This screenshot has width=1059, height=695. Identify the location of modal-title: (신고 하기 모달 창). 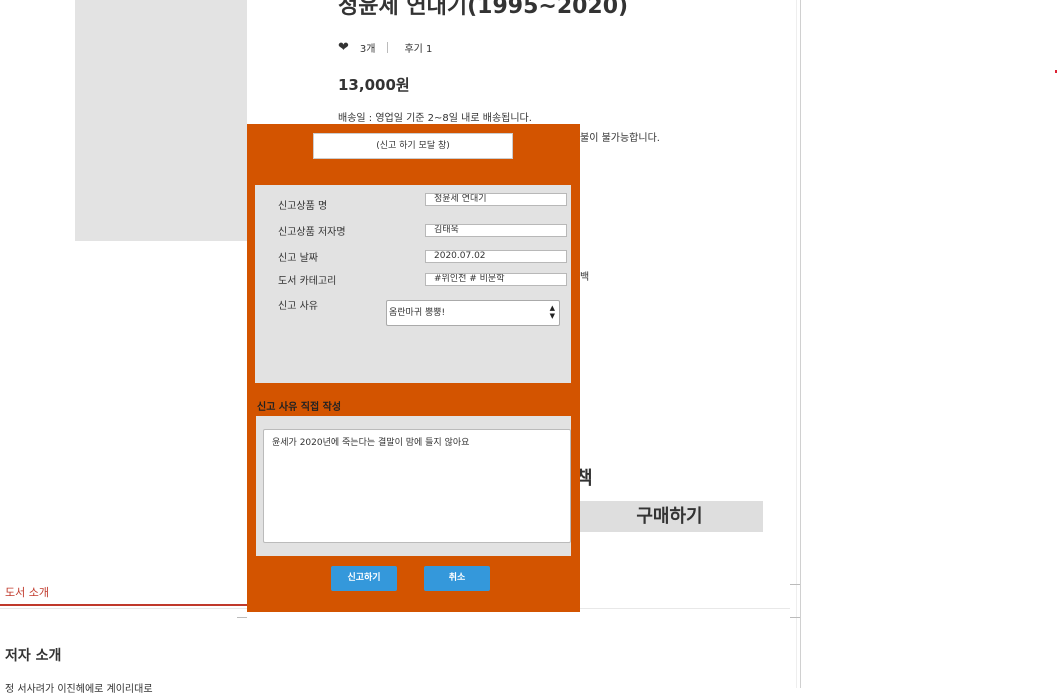
(413, 146).